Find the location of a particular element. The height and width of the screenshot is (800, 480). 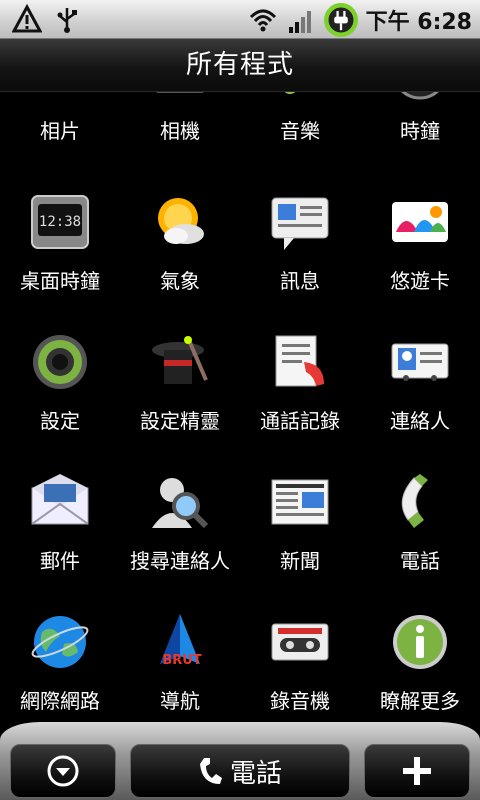

app-photos: 相片 is located at coordinates (60, 137).